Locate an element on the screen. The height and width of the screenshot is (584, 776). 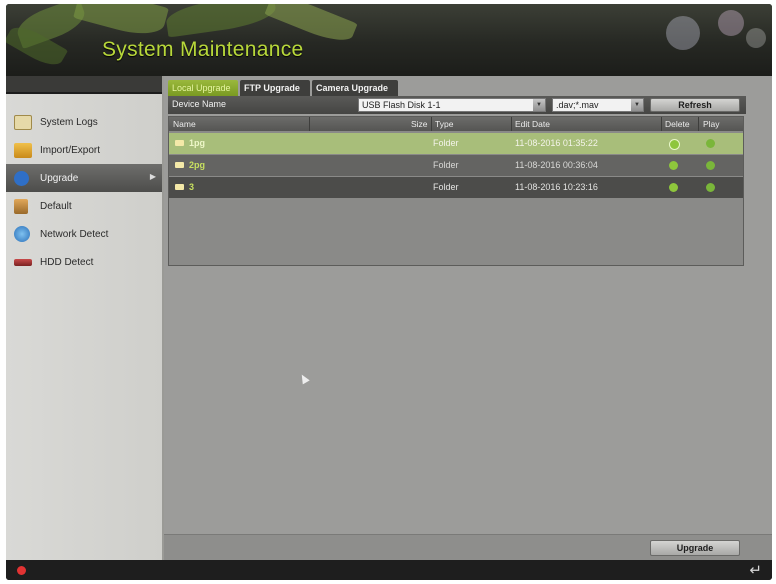
tab-camera-upgrade: Camera Upgrade is located at coordinates (355, 88).